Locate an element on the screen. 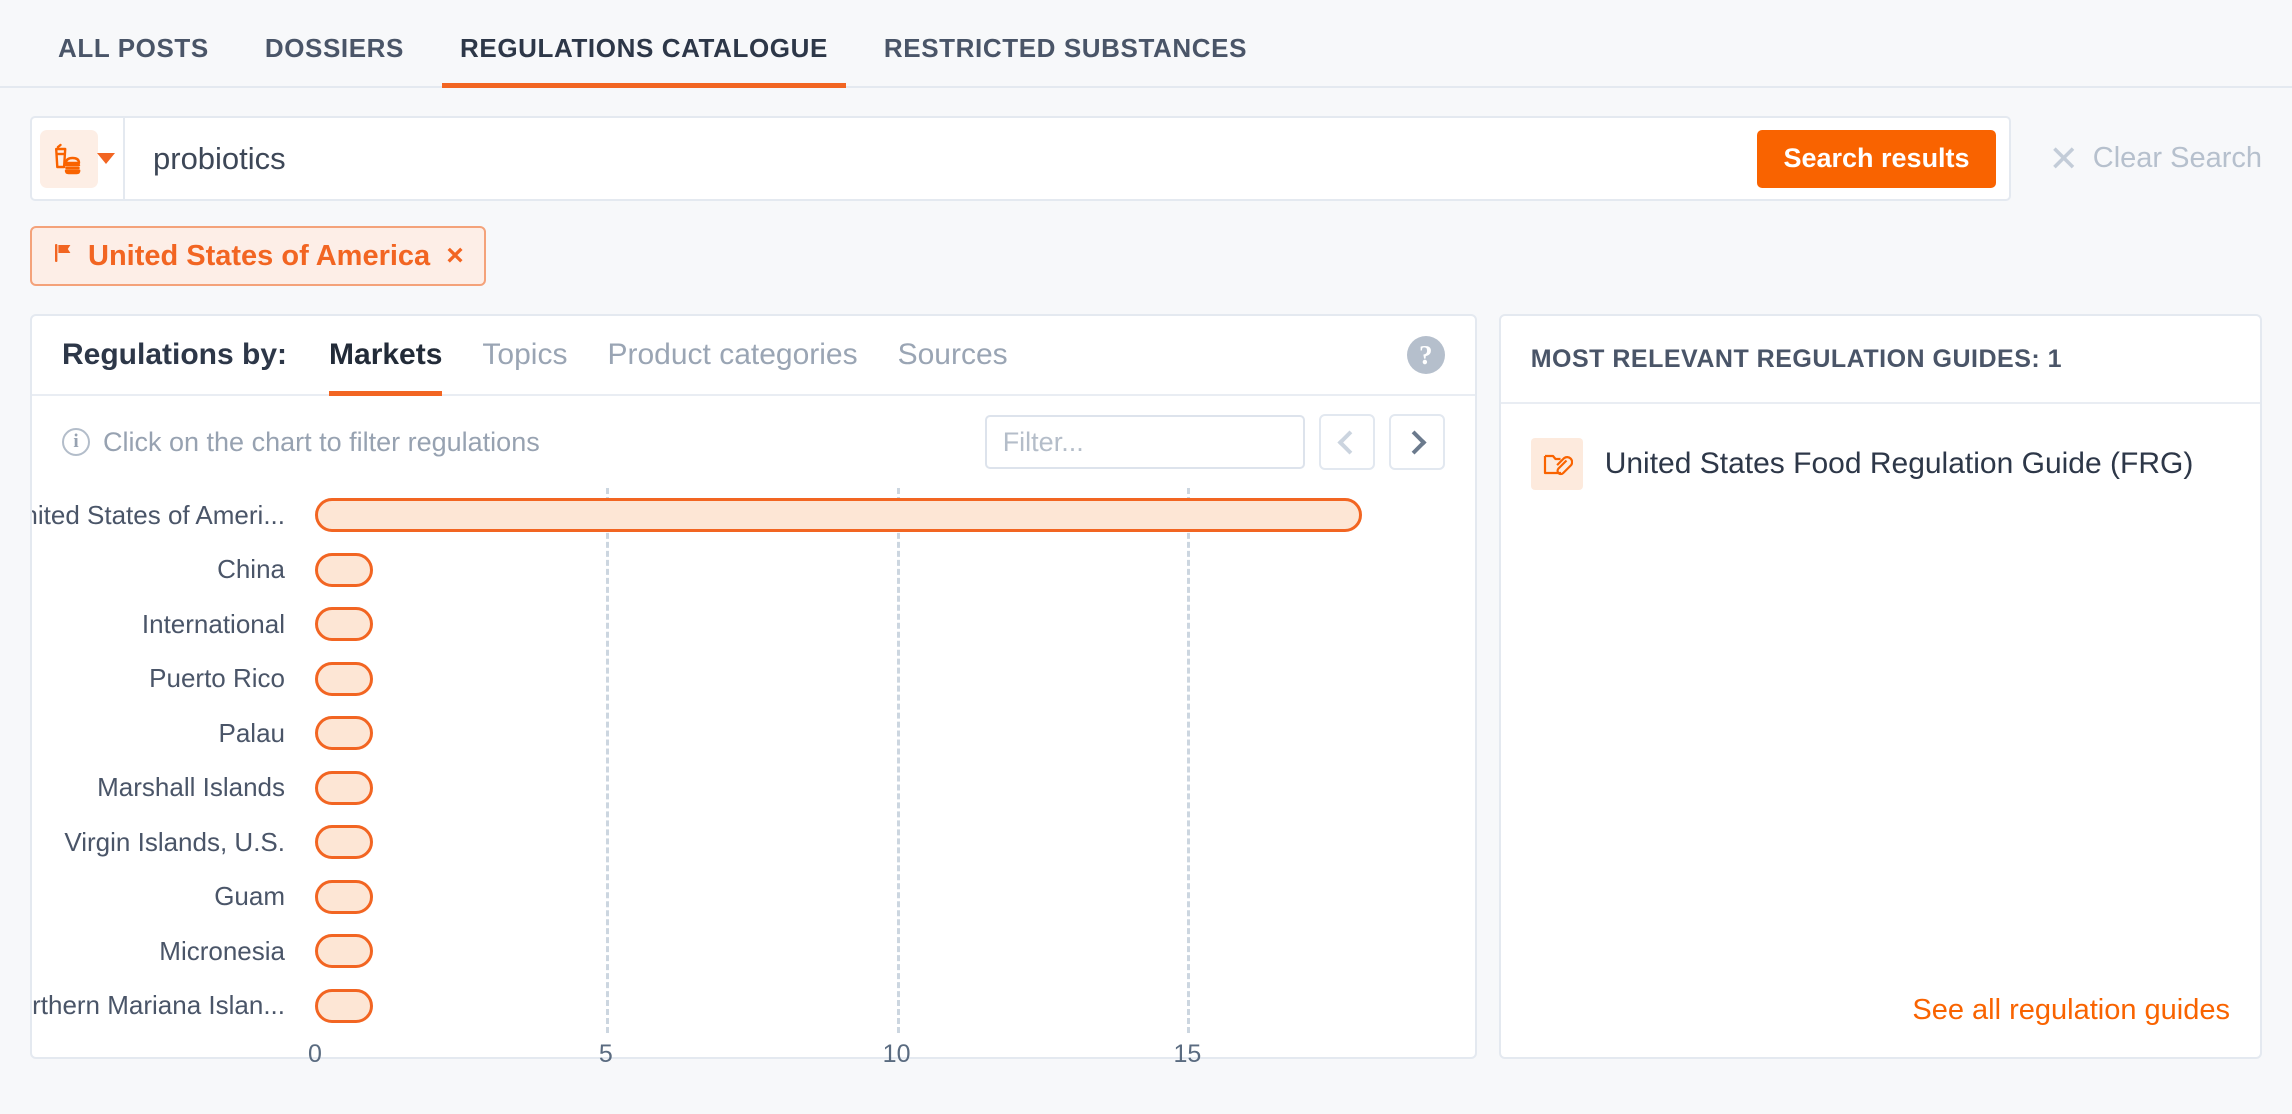 The width and height of the screenshot is (2292, 1114). tab-regulations-catalogue: REGULATIONS CATALOGUE is located at coordinates (644, 60).